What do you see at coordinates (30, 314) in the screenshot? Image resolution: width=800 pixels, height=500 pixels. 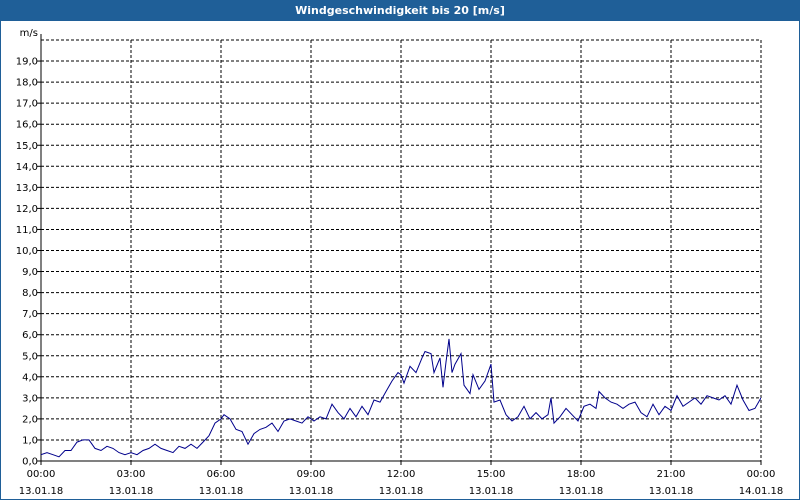 I see `y-tick-label: 7,0` at bounding box center [30, 314].